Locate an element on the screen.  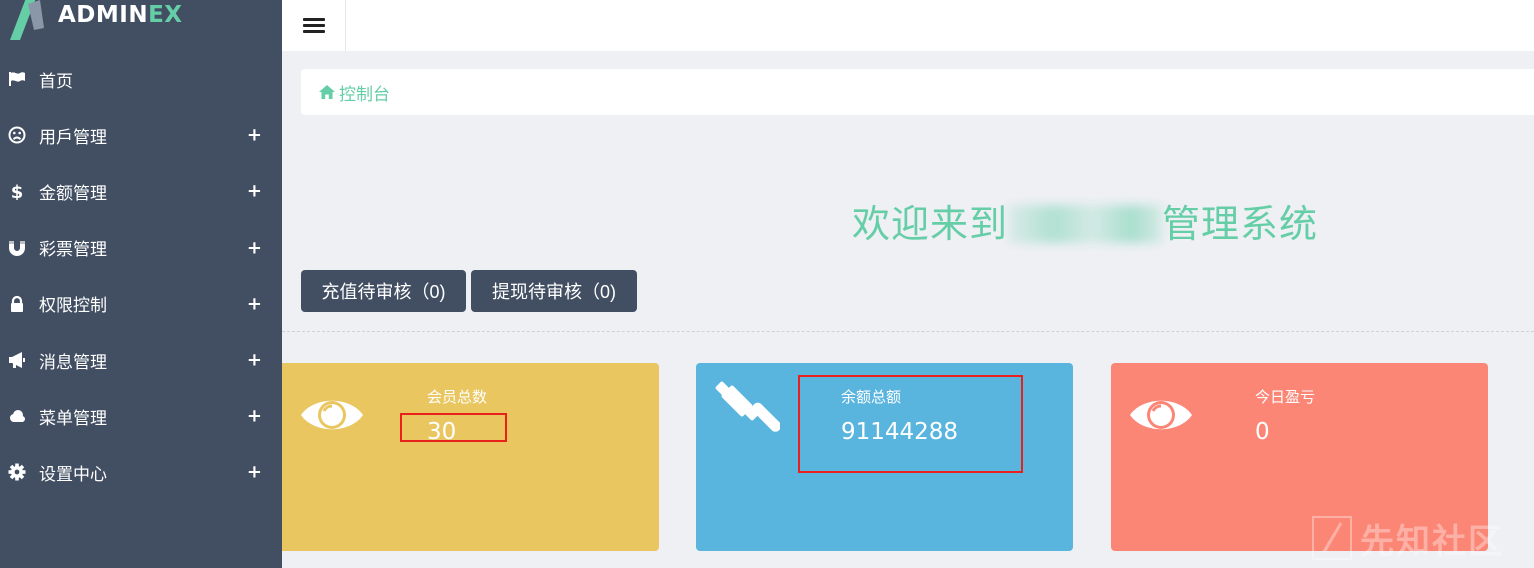
hamburger-icon is located at coordinates (313, 25).